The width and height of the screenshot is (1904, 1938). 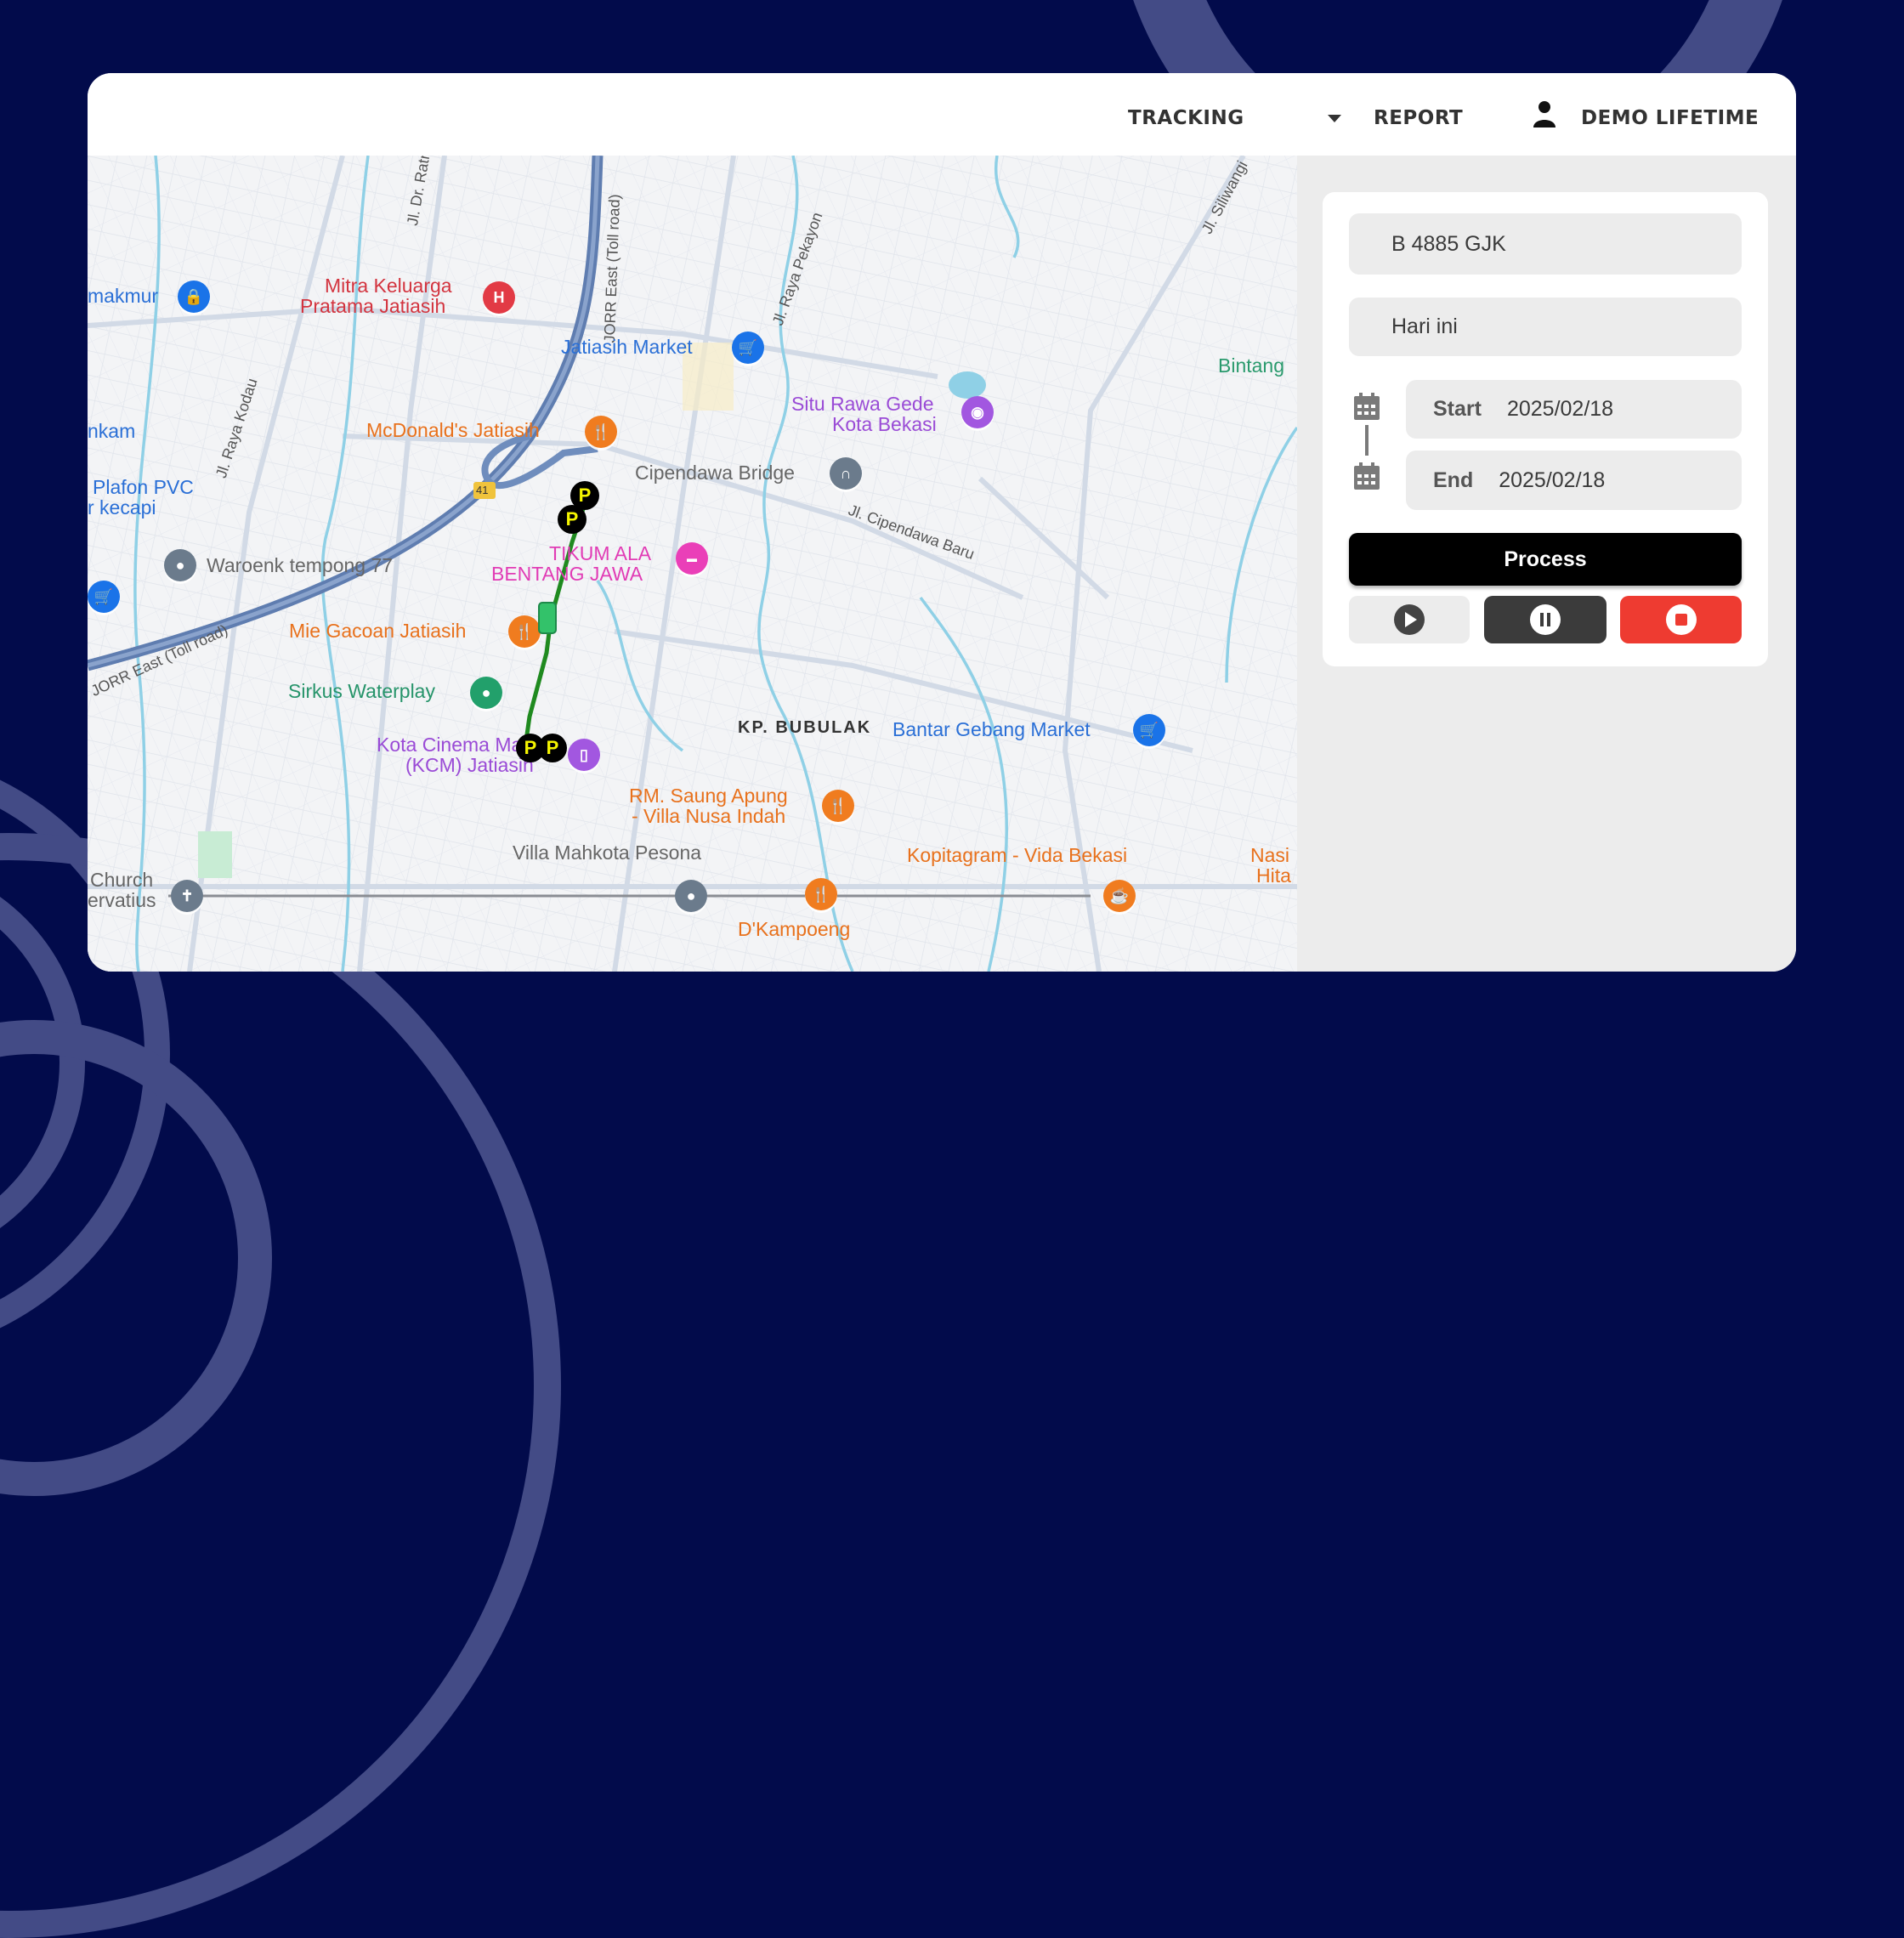 I want to click on stop-button, so click(x=1681, y=619).